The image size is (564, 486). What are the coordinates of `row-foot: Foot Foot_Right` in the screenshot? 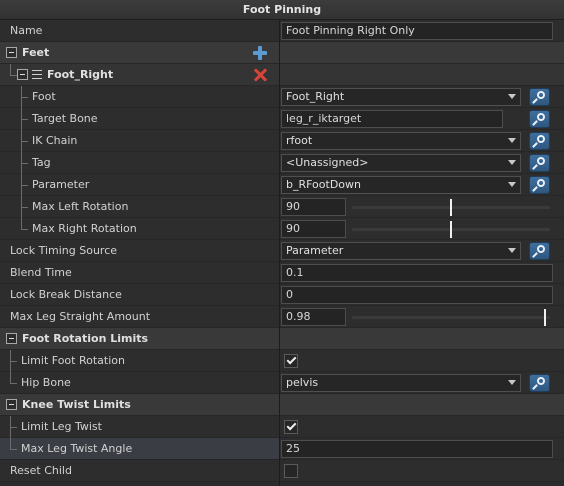 It's located at (282, 97).